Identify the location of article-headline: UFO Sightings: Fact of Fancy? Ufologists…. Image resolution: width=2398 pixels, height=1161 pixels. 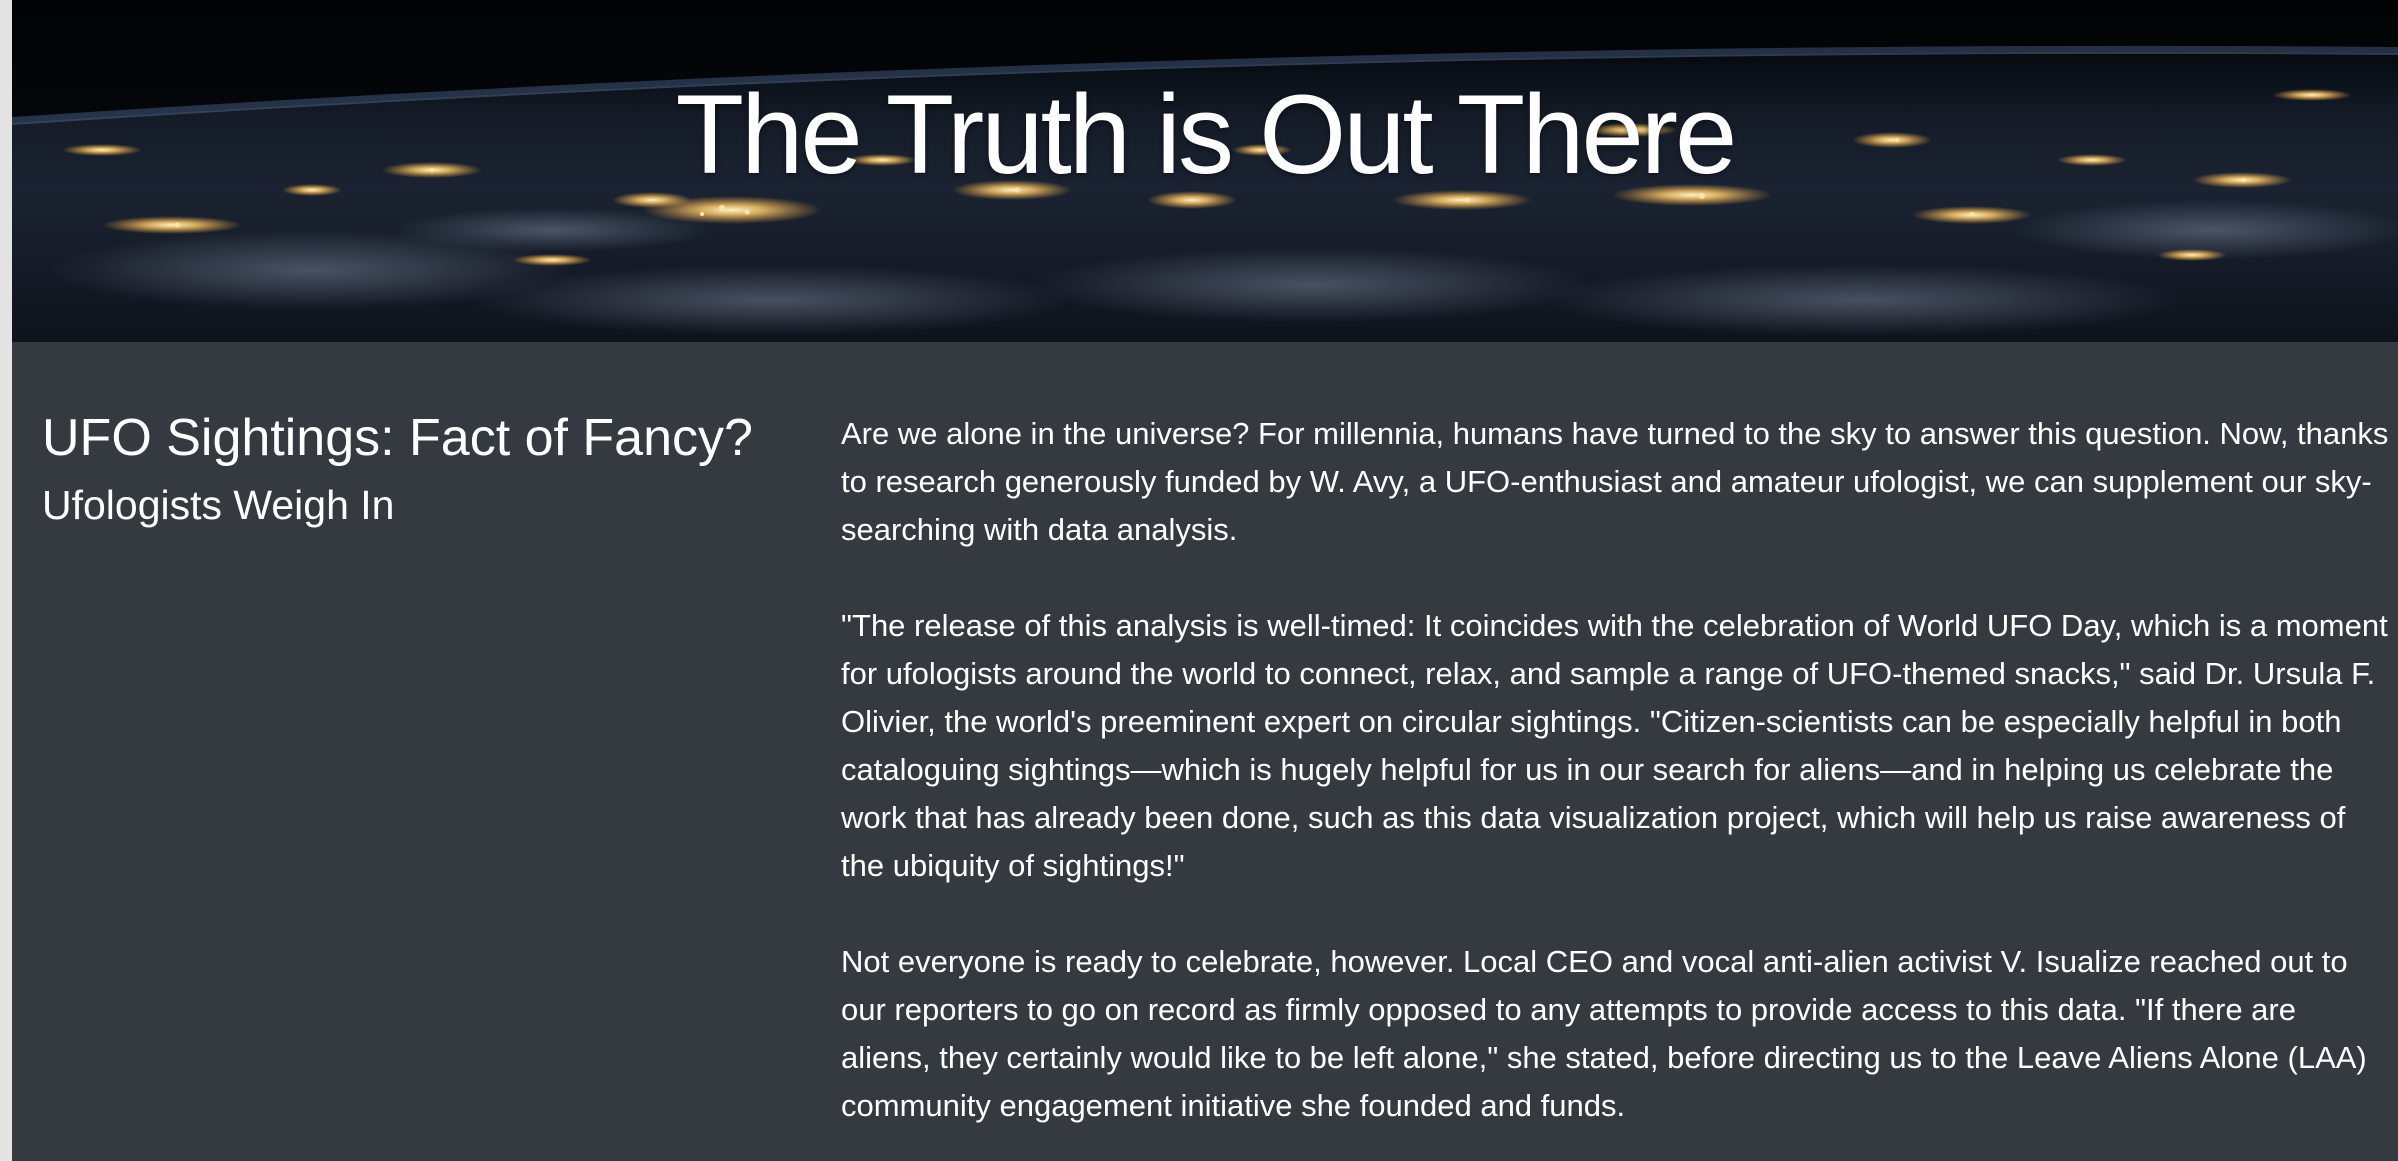
(412, 471).